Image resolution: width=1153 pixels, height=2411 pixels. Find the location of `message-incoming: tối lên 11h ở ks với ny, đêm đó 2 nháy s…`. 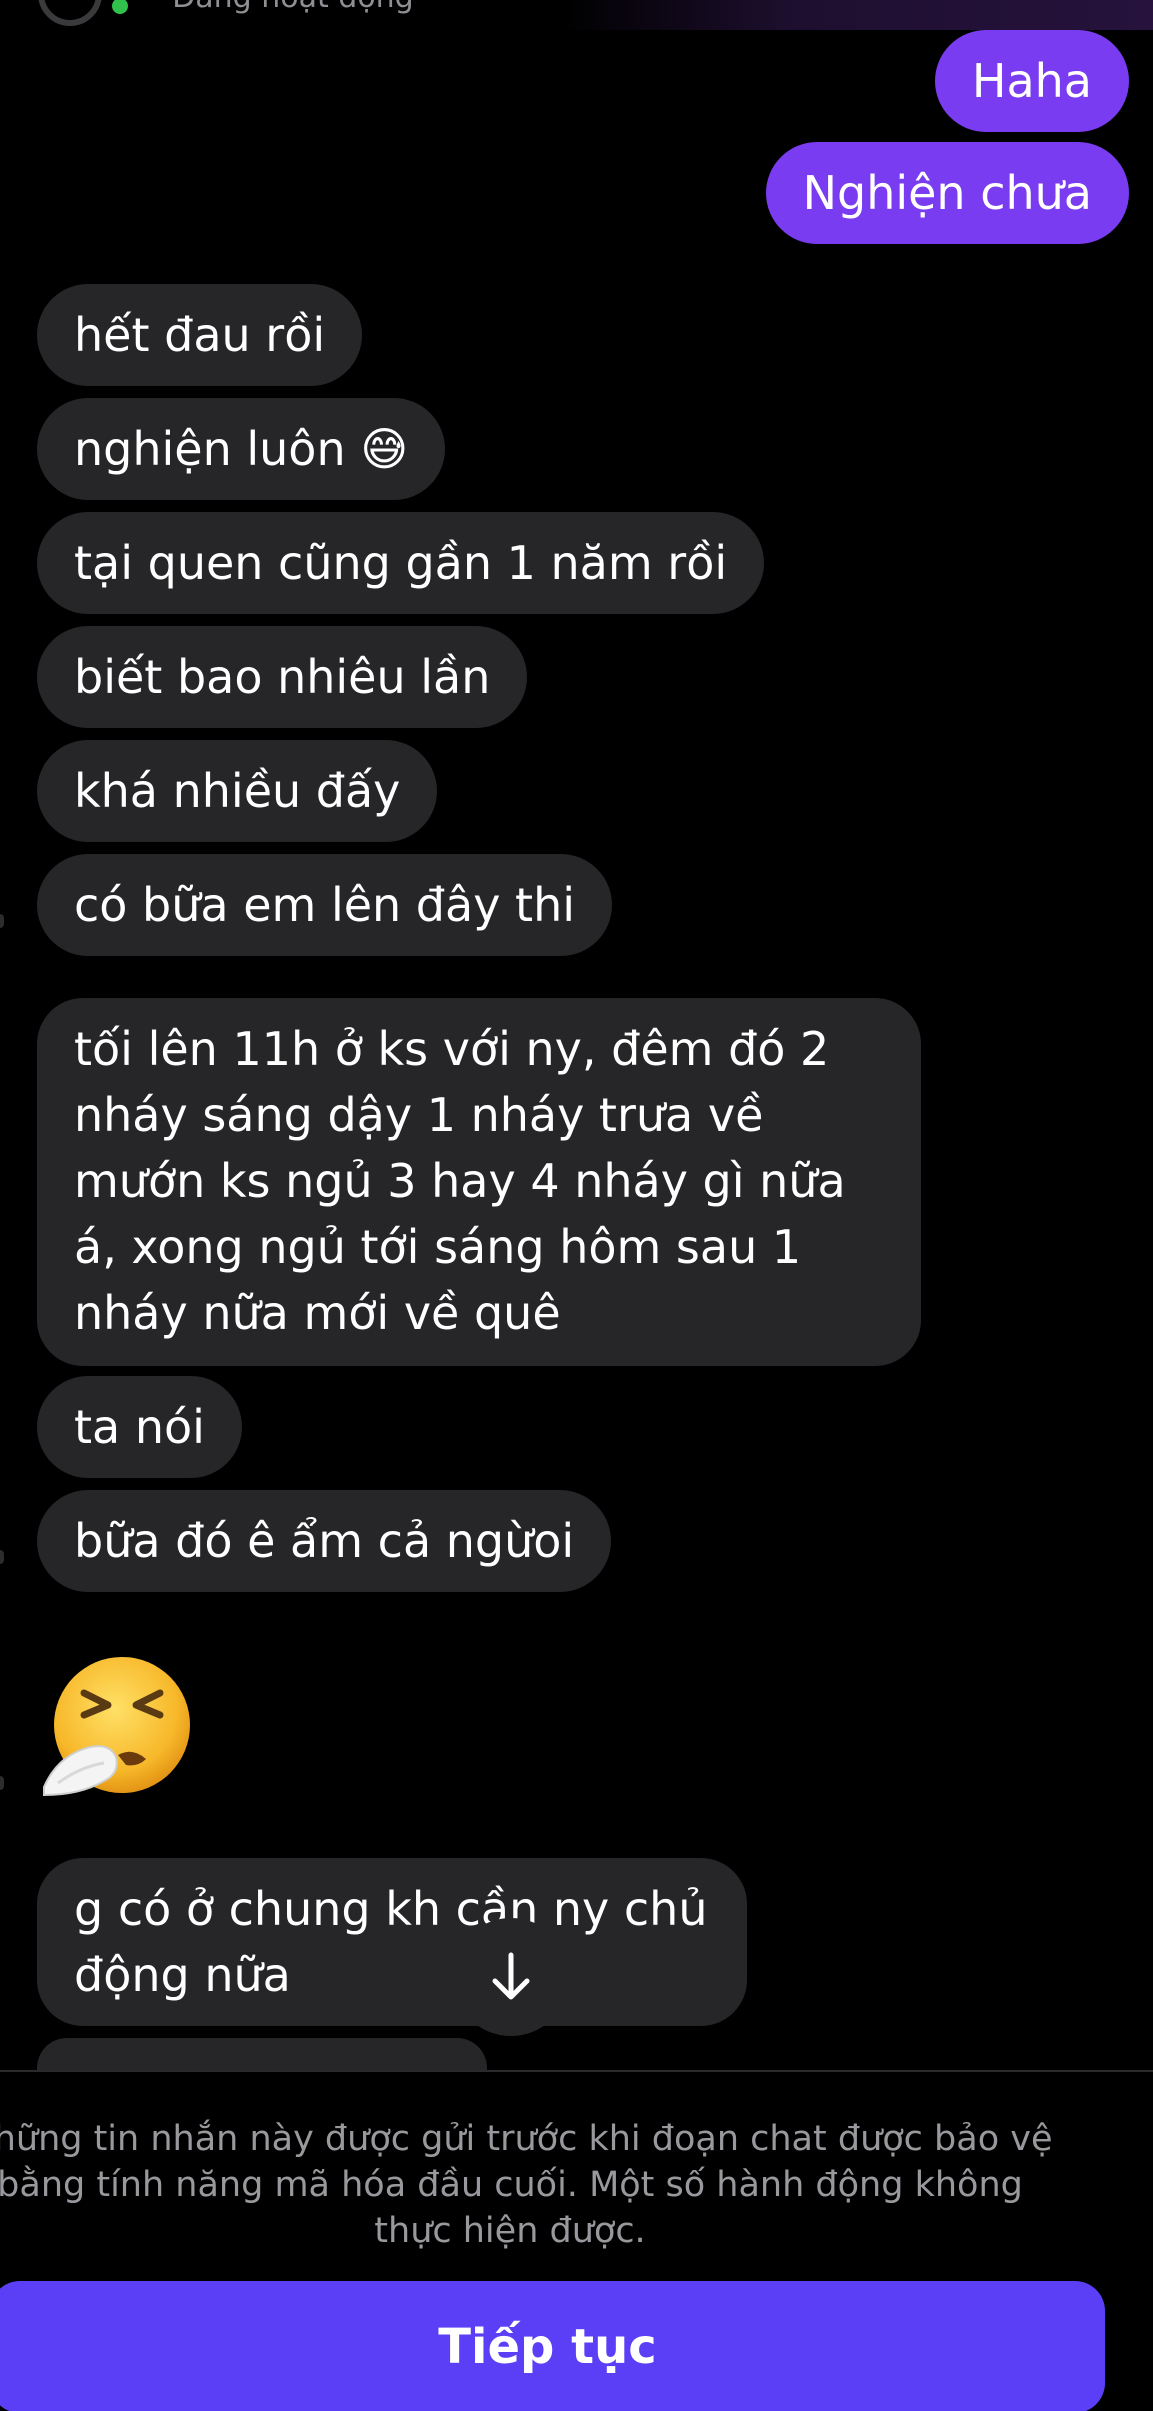

message-incoming: tối lên 11h ở ks với ny, đêm đó 2 nháy s… is located at coordinates (479, 1182).